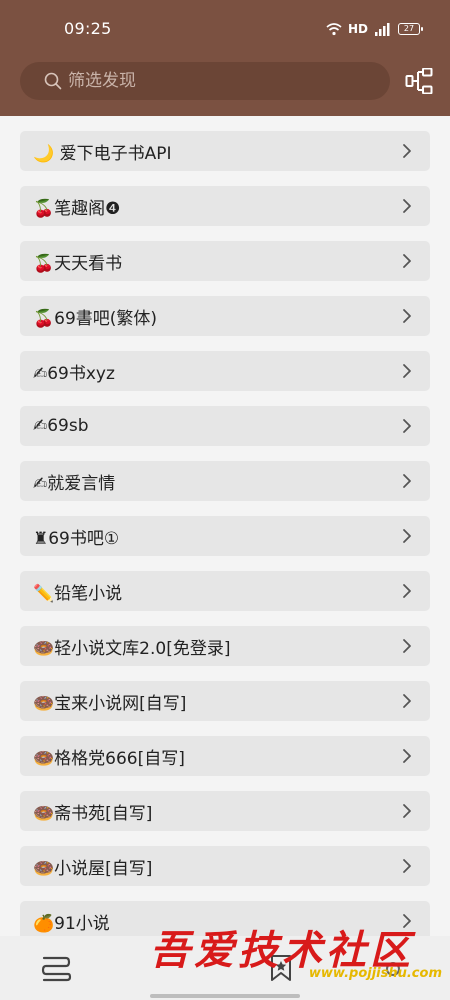 The height and width of the screenshot is (1000, 450). What do you see at coordinates (61, 426) in the screenshot?
I see `list-item-label: ✍69sb` at bounding box center [61, 426].